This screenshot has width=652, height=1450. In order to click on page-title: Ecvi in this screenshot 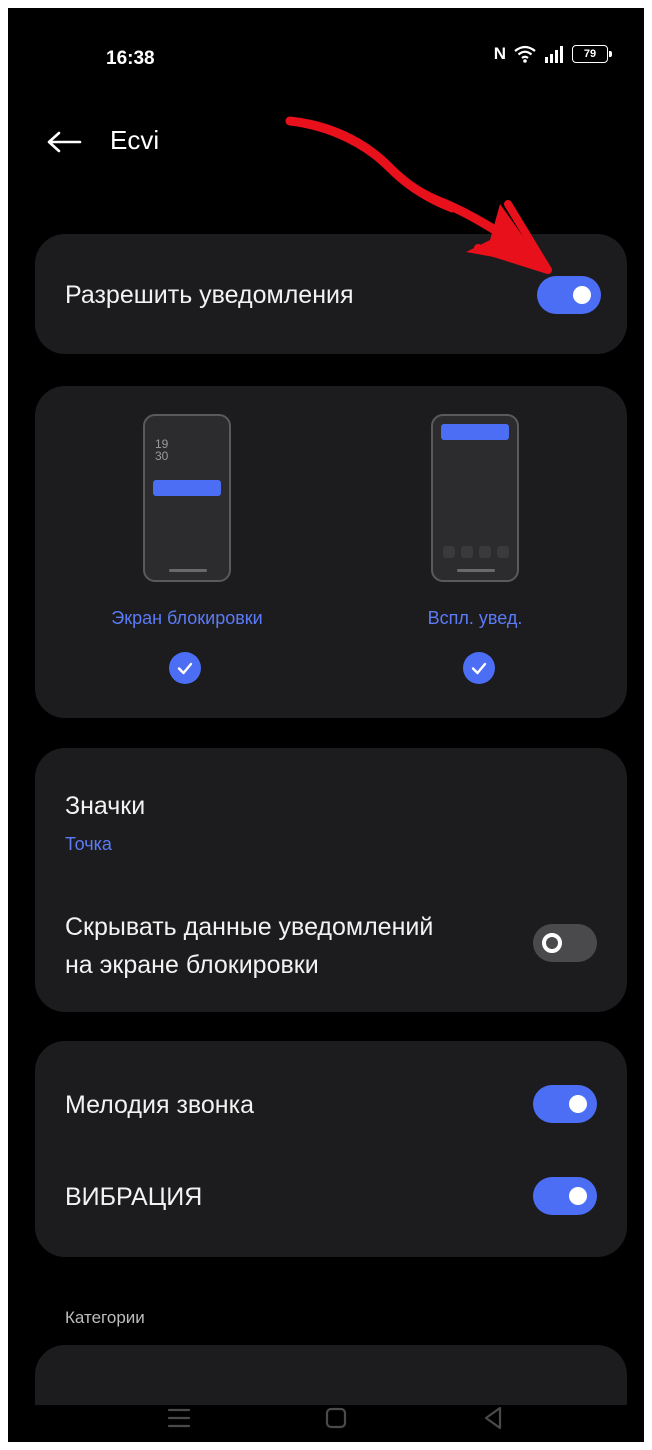, I will do `click(135, 140)`.